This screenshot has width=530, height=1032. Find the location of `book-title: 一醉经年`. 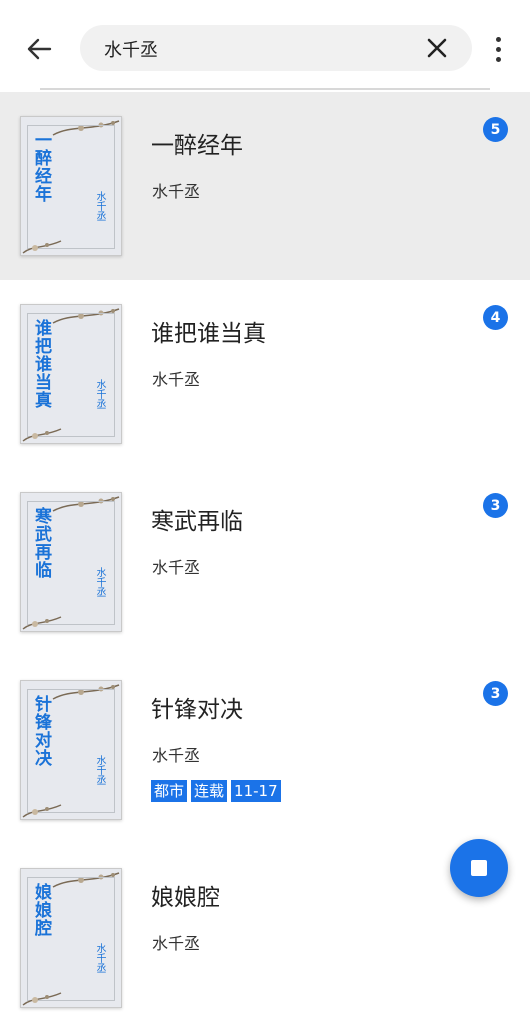

book-title: 一醉经年 is located at coordinates (197, 146).